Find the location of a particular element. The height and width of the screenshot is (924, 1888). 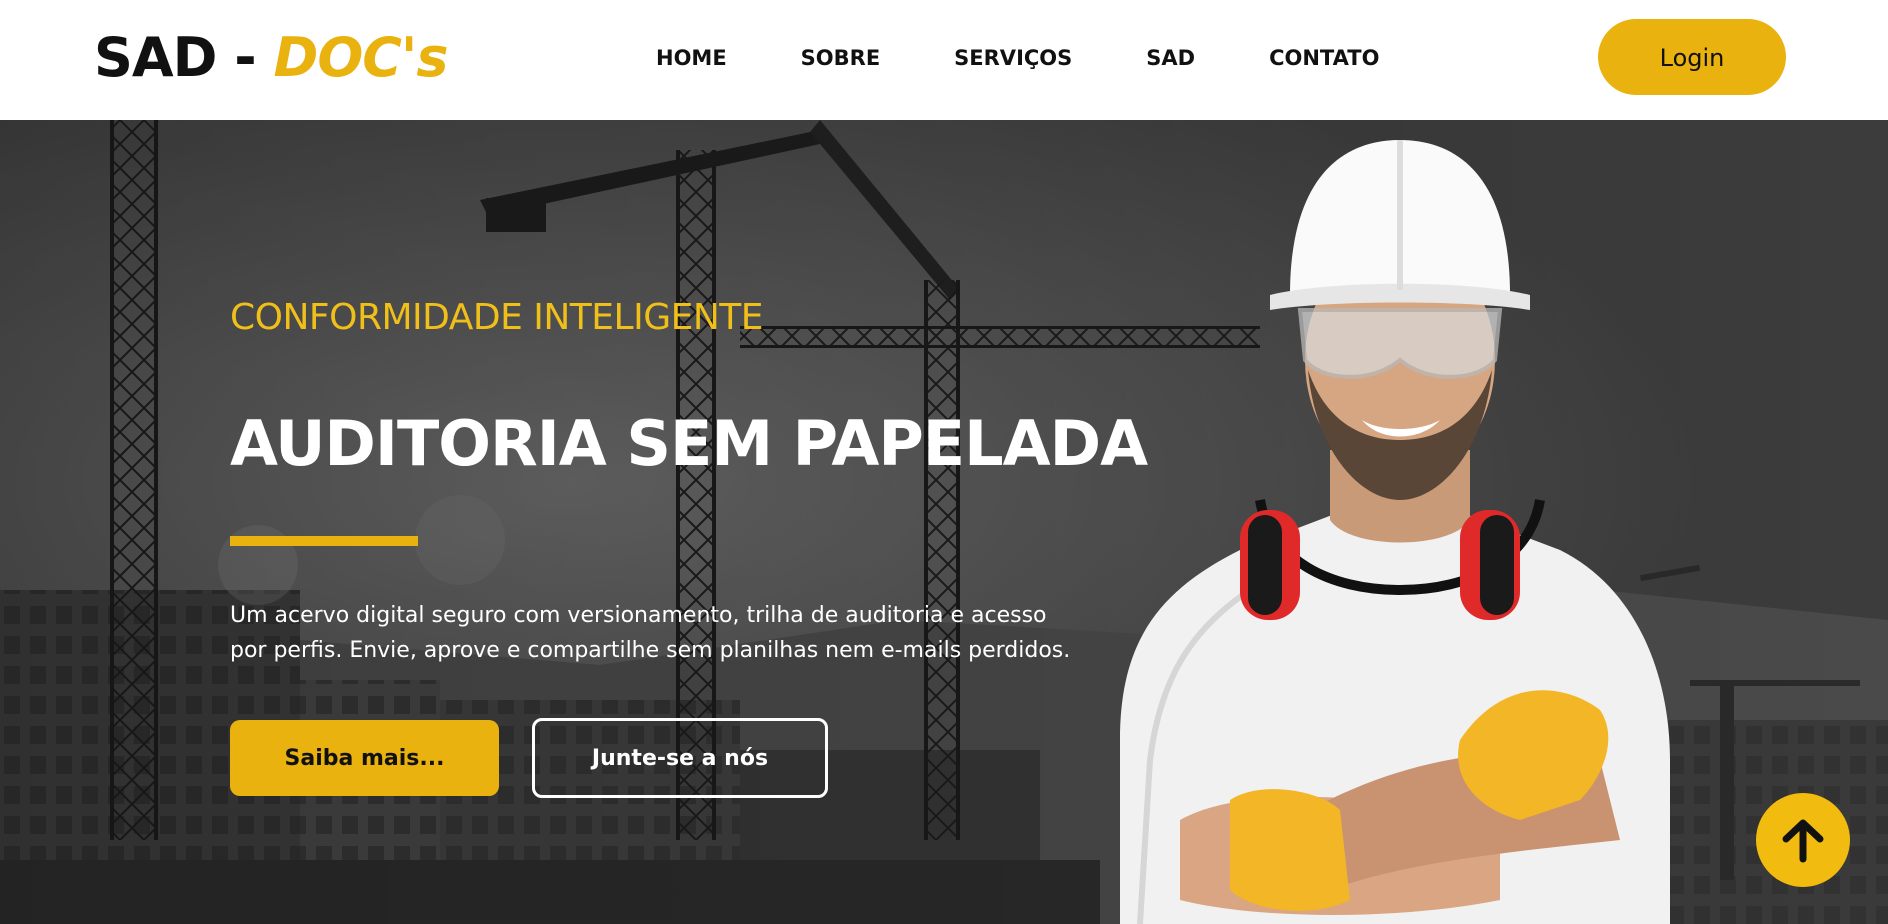

hero-headline: AUDITORIA SEM PAPELADA is located at coordinates (689, 443).